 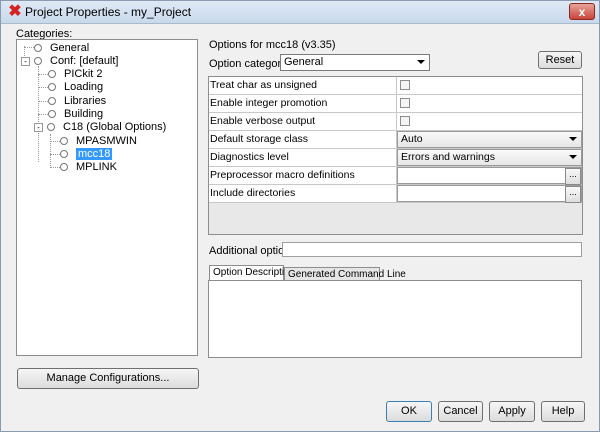 I want to click on option-row: Treat char as unsigned, so click(x=395, y=86).